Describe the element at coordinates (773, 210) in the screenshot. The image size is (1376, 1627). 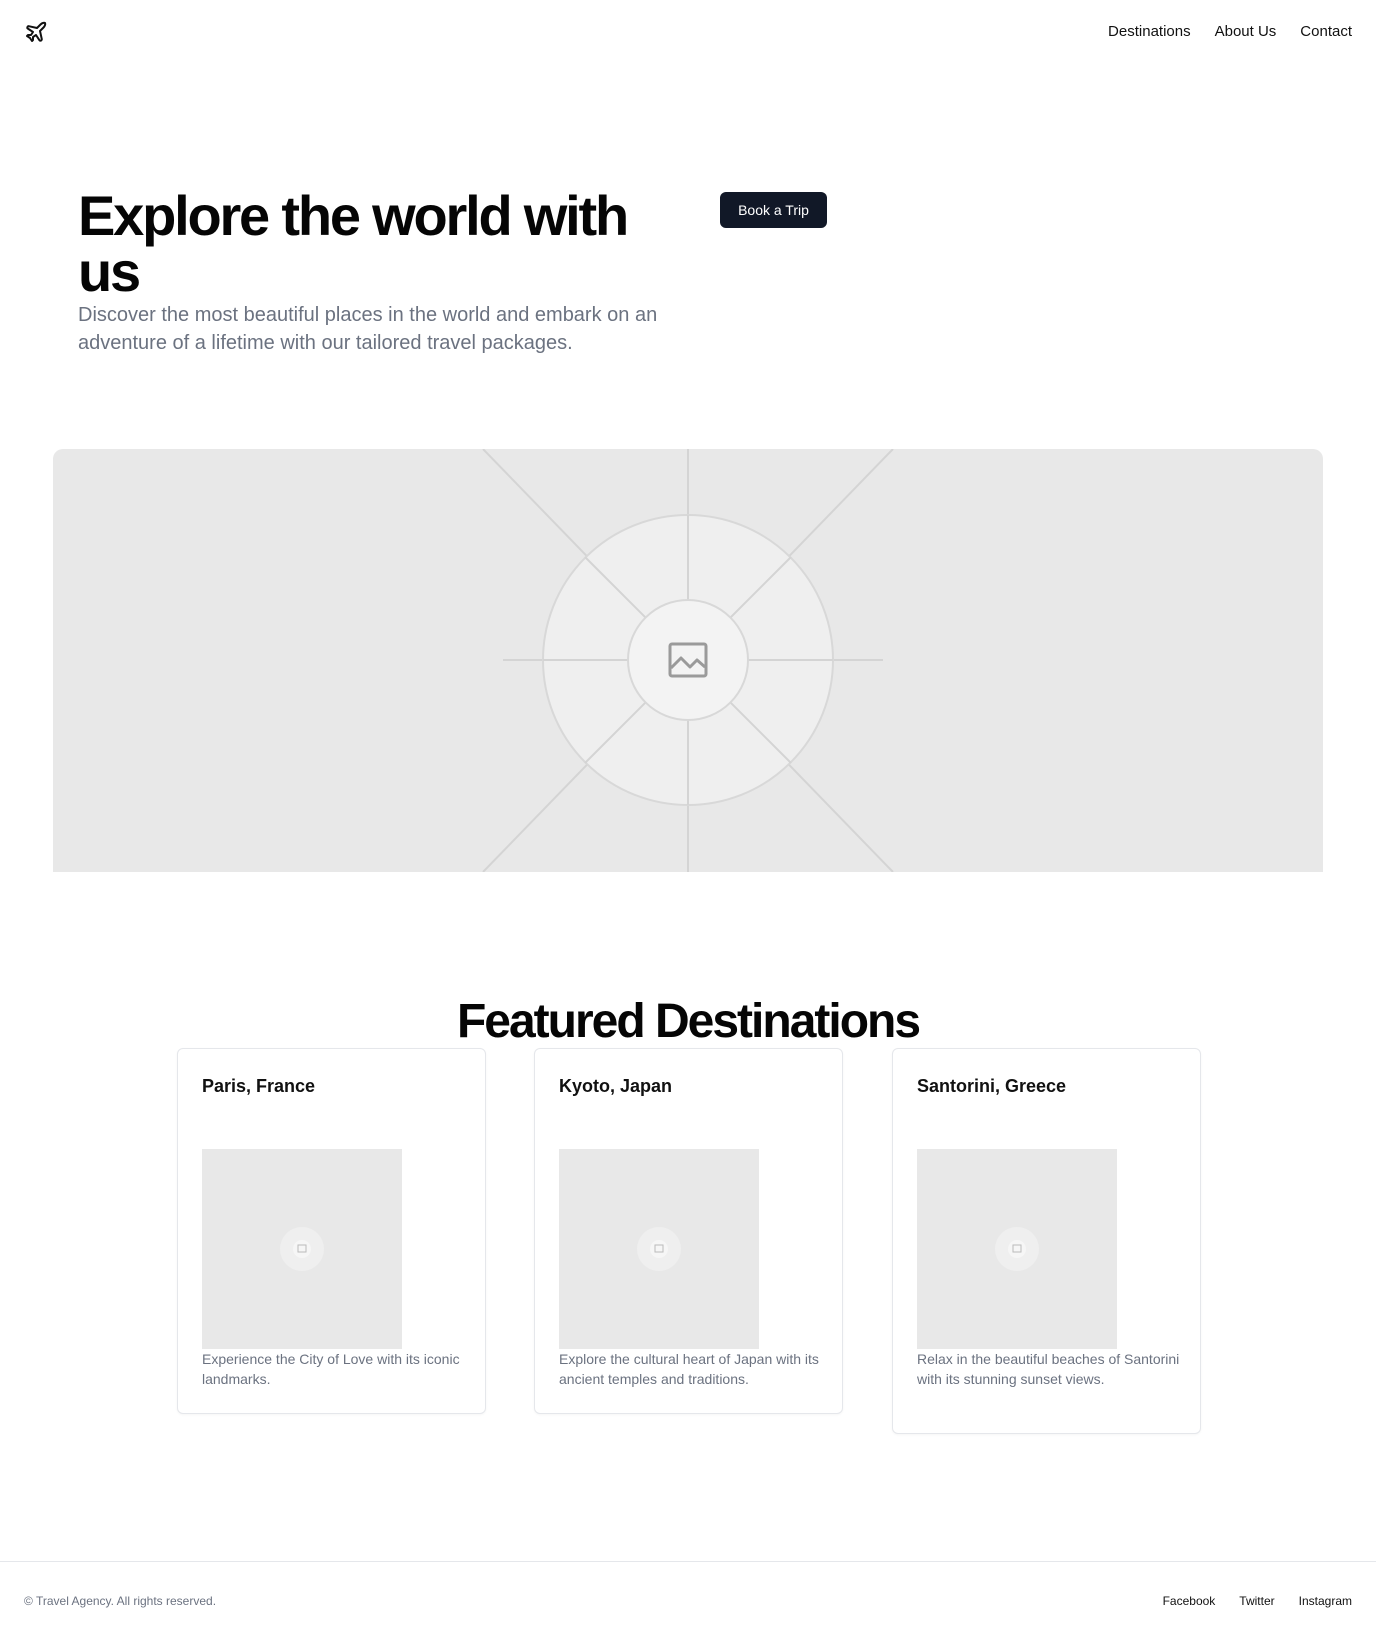
I see `book-a-trip-button: Book a Trip` at that location.